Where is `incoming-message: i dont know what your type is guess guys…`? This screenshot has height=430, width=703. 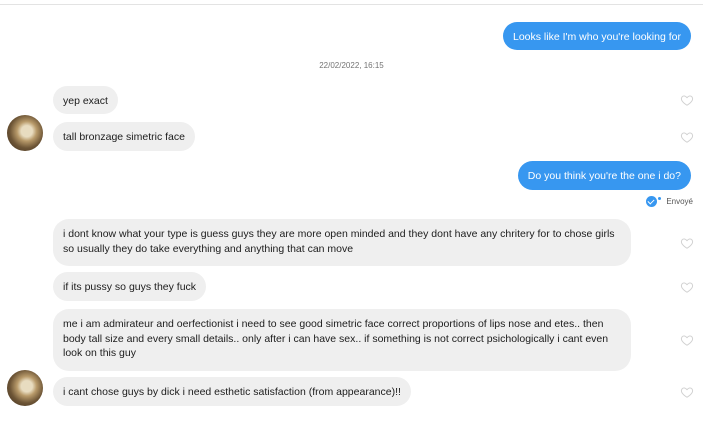 incoming-message: i dont know what your type is guess guys… is located at coordinates (342, 242).